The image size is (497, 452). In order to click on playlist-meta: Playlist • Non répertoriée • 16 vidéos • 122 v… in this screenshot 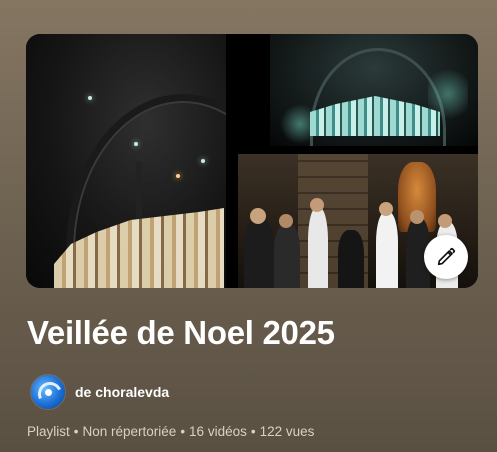, I will do `click(170, 431)`.